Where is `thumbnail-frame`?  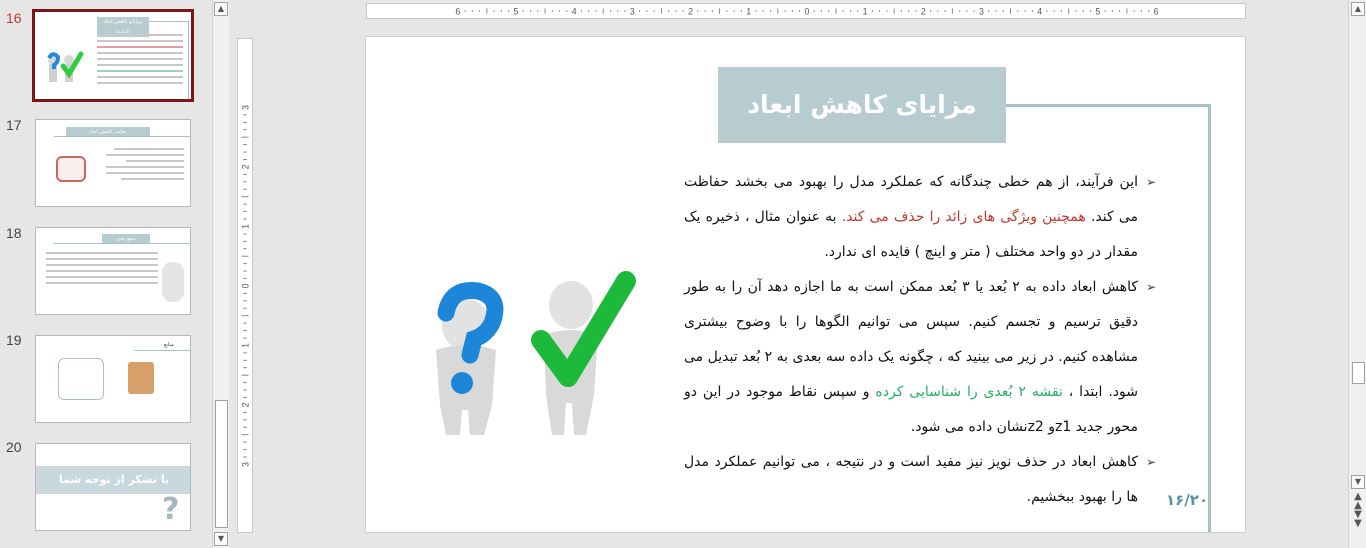 thumbnail-frame is located at coordinates (169, 60).